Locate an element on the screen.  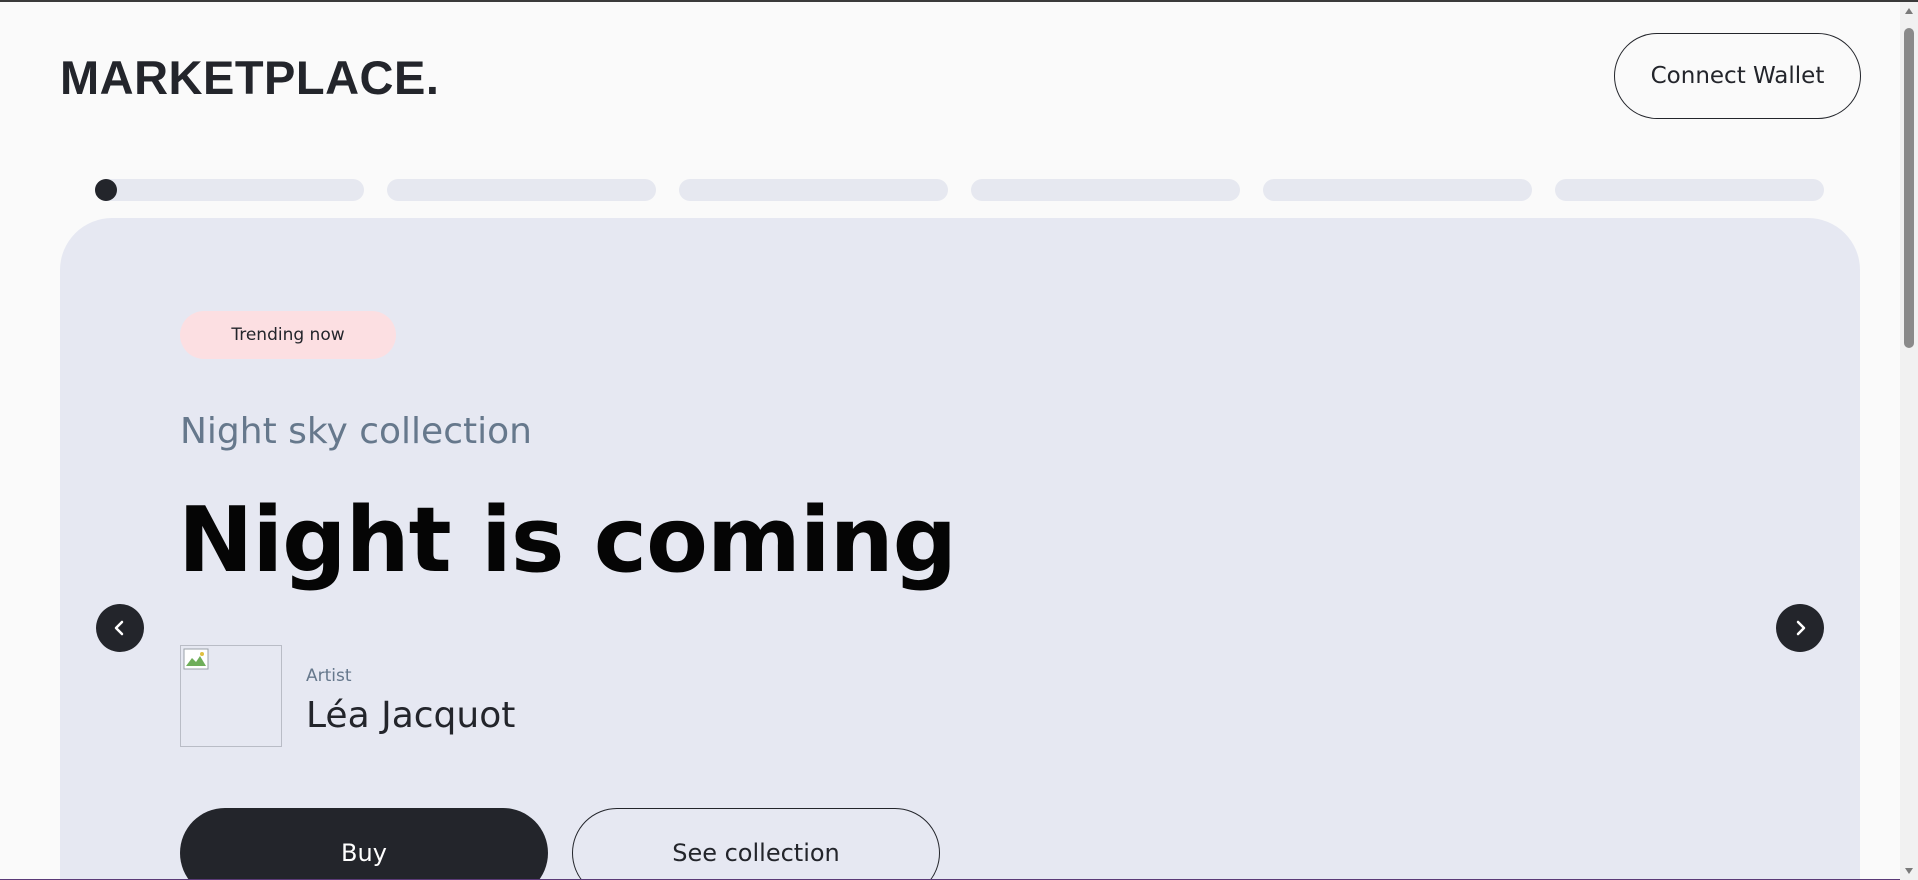
carousel-progress is located at coordinates (960, 190).